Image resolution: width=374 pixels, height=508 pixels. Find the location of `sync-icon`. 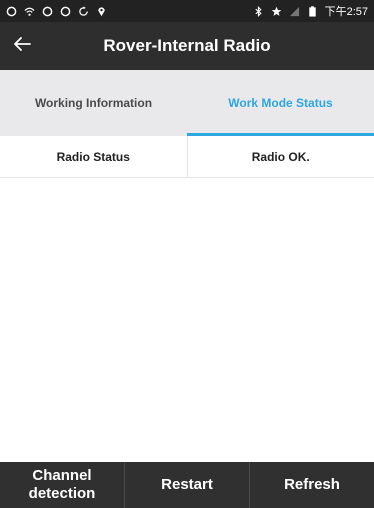

sync-icon is located at coordinates (83, 11).